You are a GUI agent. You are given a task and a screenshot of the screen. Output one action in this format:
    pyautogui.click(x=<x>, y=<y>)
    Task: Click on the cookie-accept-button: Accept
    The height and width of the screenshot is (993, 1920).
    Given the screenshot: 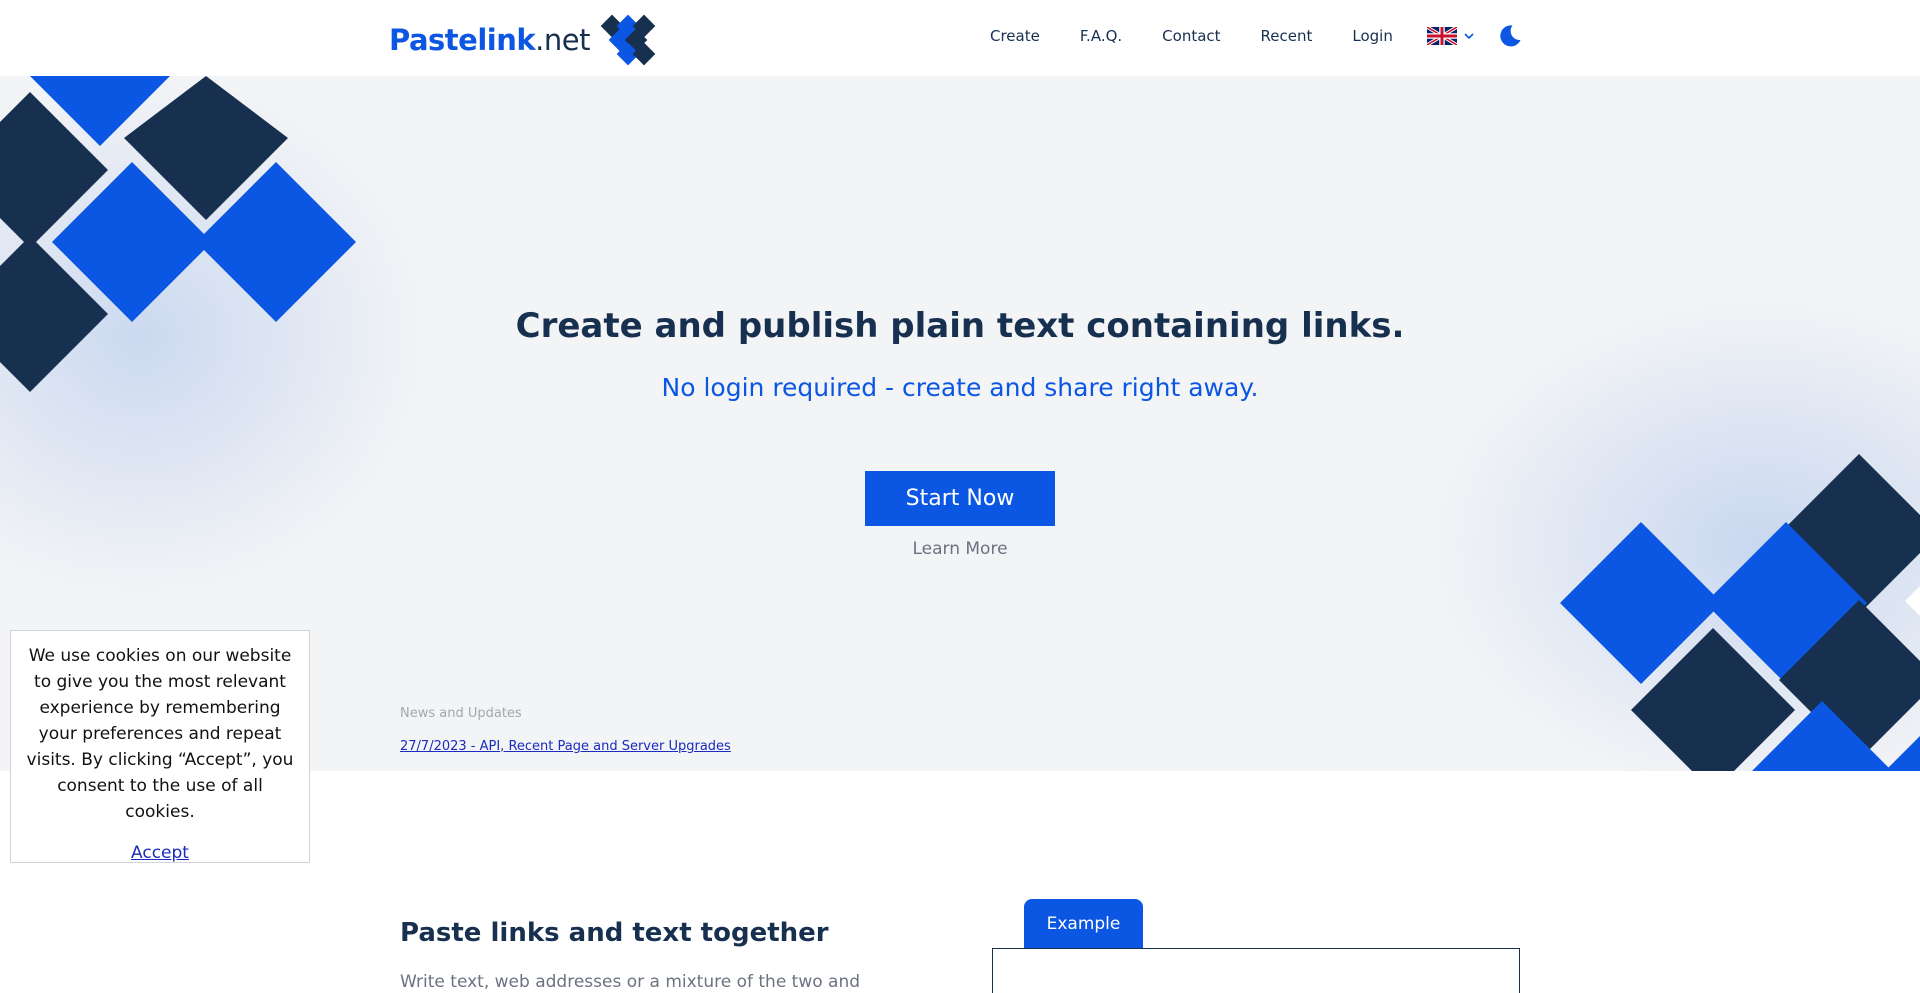 What is the action you would take?
    pyautogui.click(x=160, y=853)
    